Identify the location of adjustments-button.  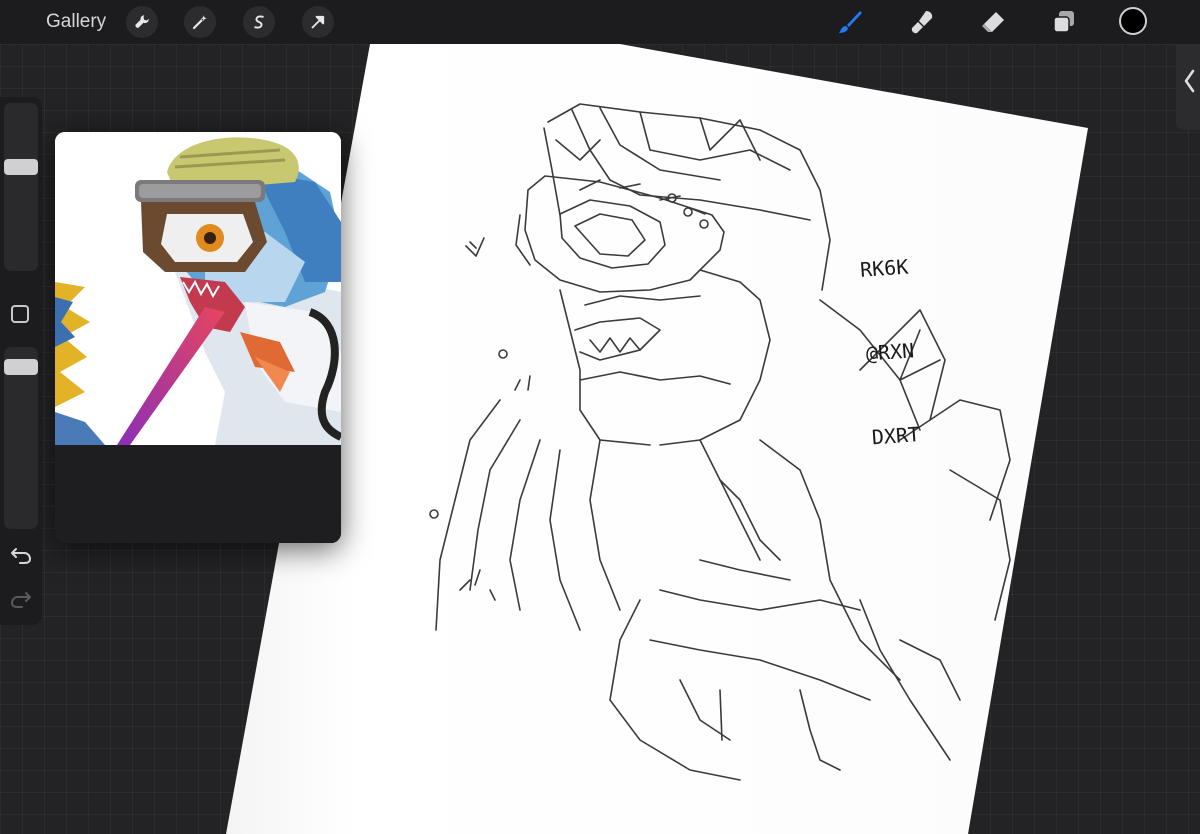
(200, 22).